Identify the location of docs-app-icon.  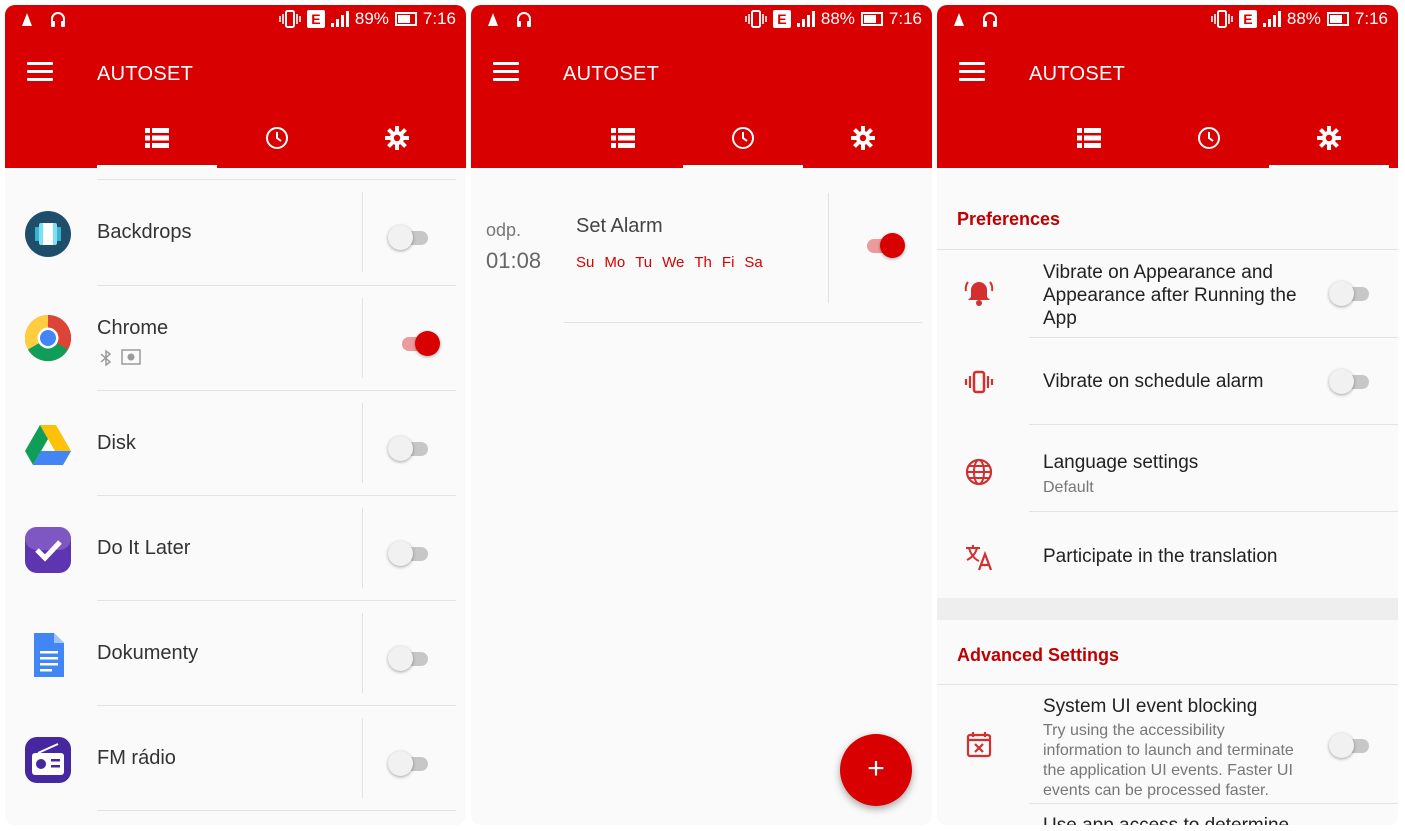
(49, 655).